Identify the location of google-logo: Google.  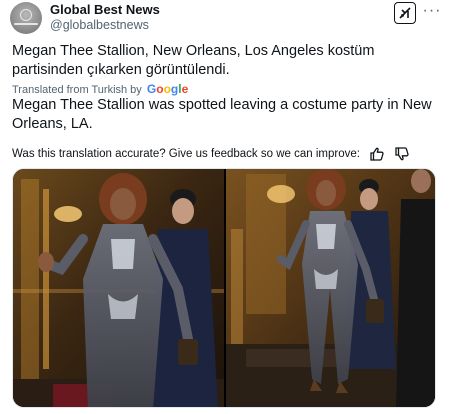
(167, 89).